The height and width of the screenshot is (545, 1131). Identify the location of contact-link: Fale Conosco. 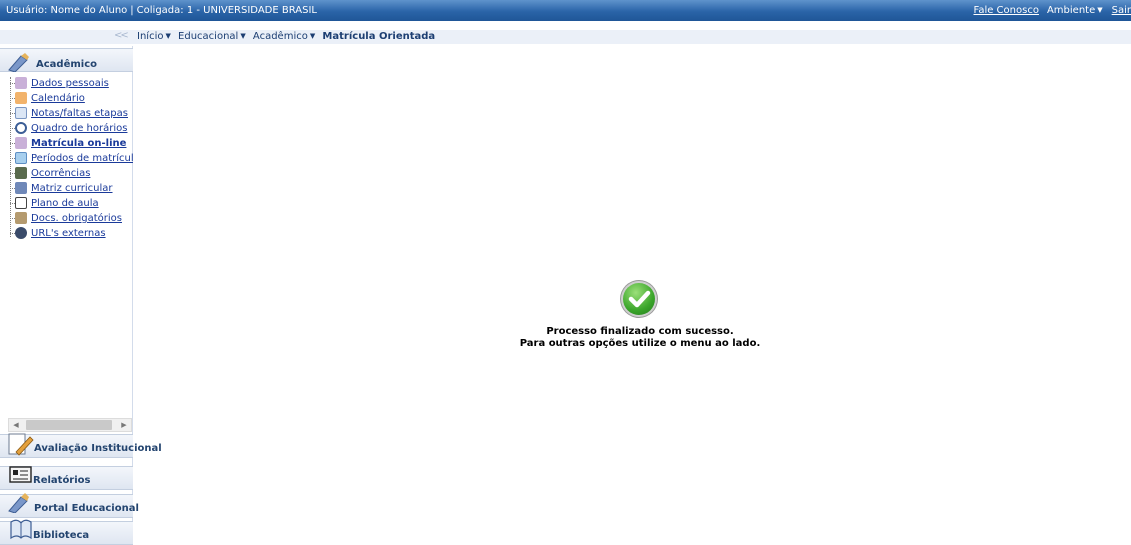
(1005, 10).